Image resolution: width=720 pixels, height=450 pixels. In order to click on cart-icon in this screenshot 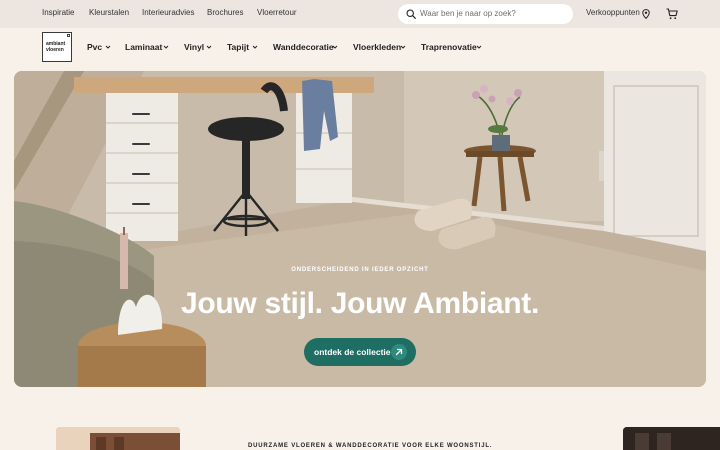, I will do `click(672, 14)`.